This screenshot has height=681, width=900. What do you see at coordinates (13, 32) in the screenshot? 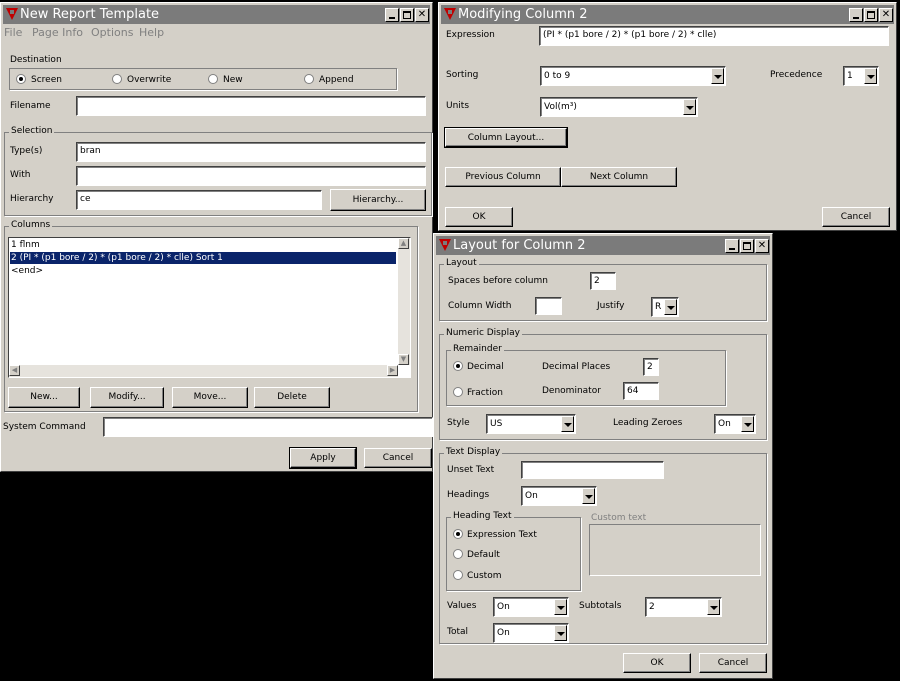
I see `menu-file: File` at bounding box center [13, 32].